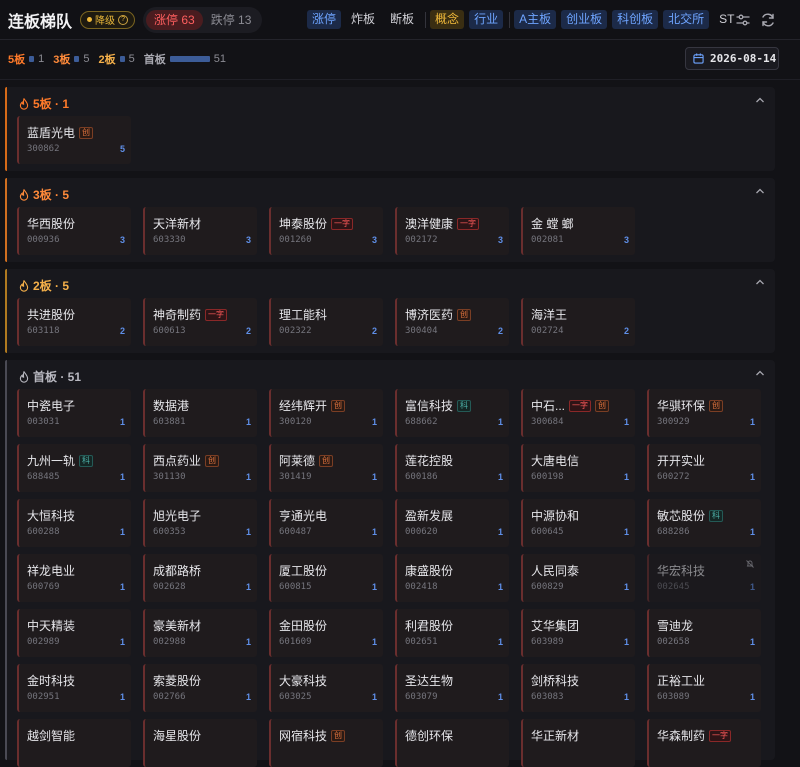 This screenshot has height=767, width=800. What do you see at coordinates (295, 587) in the screenshot?
I see `stock-code: 600815` at bounding box center [295, 587].